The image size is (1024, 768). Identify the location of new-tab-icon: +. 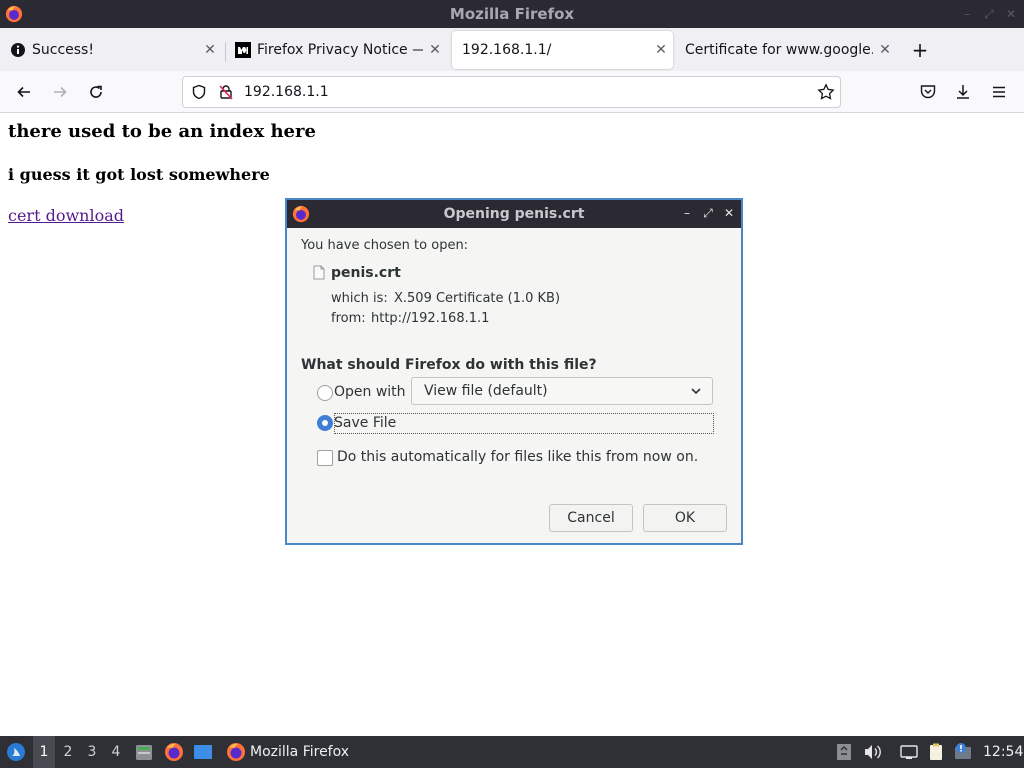
(920, 50).